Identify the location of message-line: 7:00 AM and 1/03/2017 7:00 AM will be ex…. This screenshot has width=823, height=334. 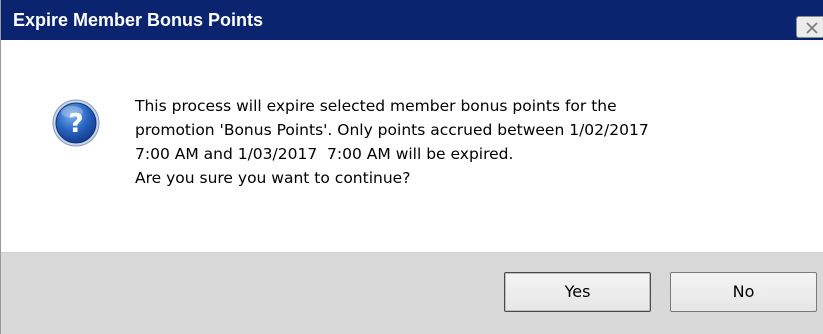
(324, 154).